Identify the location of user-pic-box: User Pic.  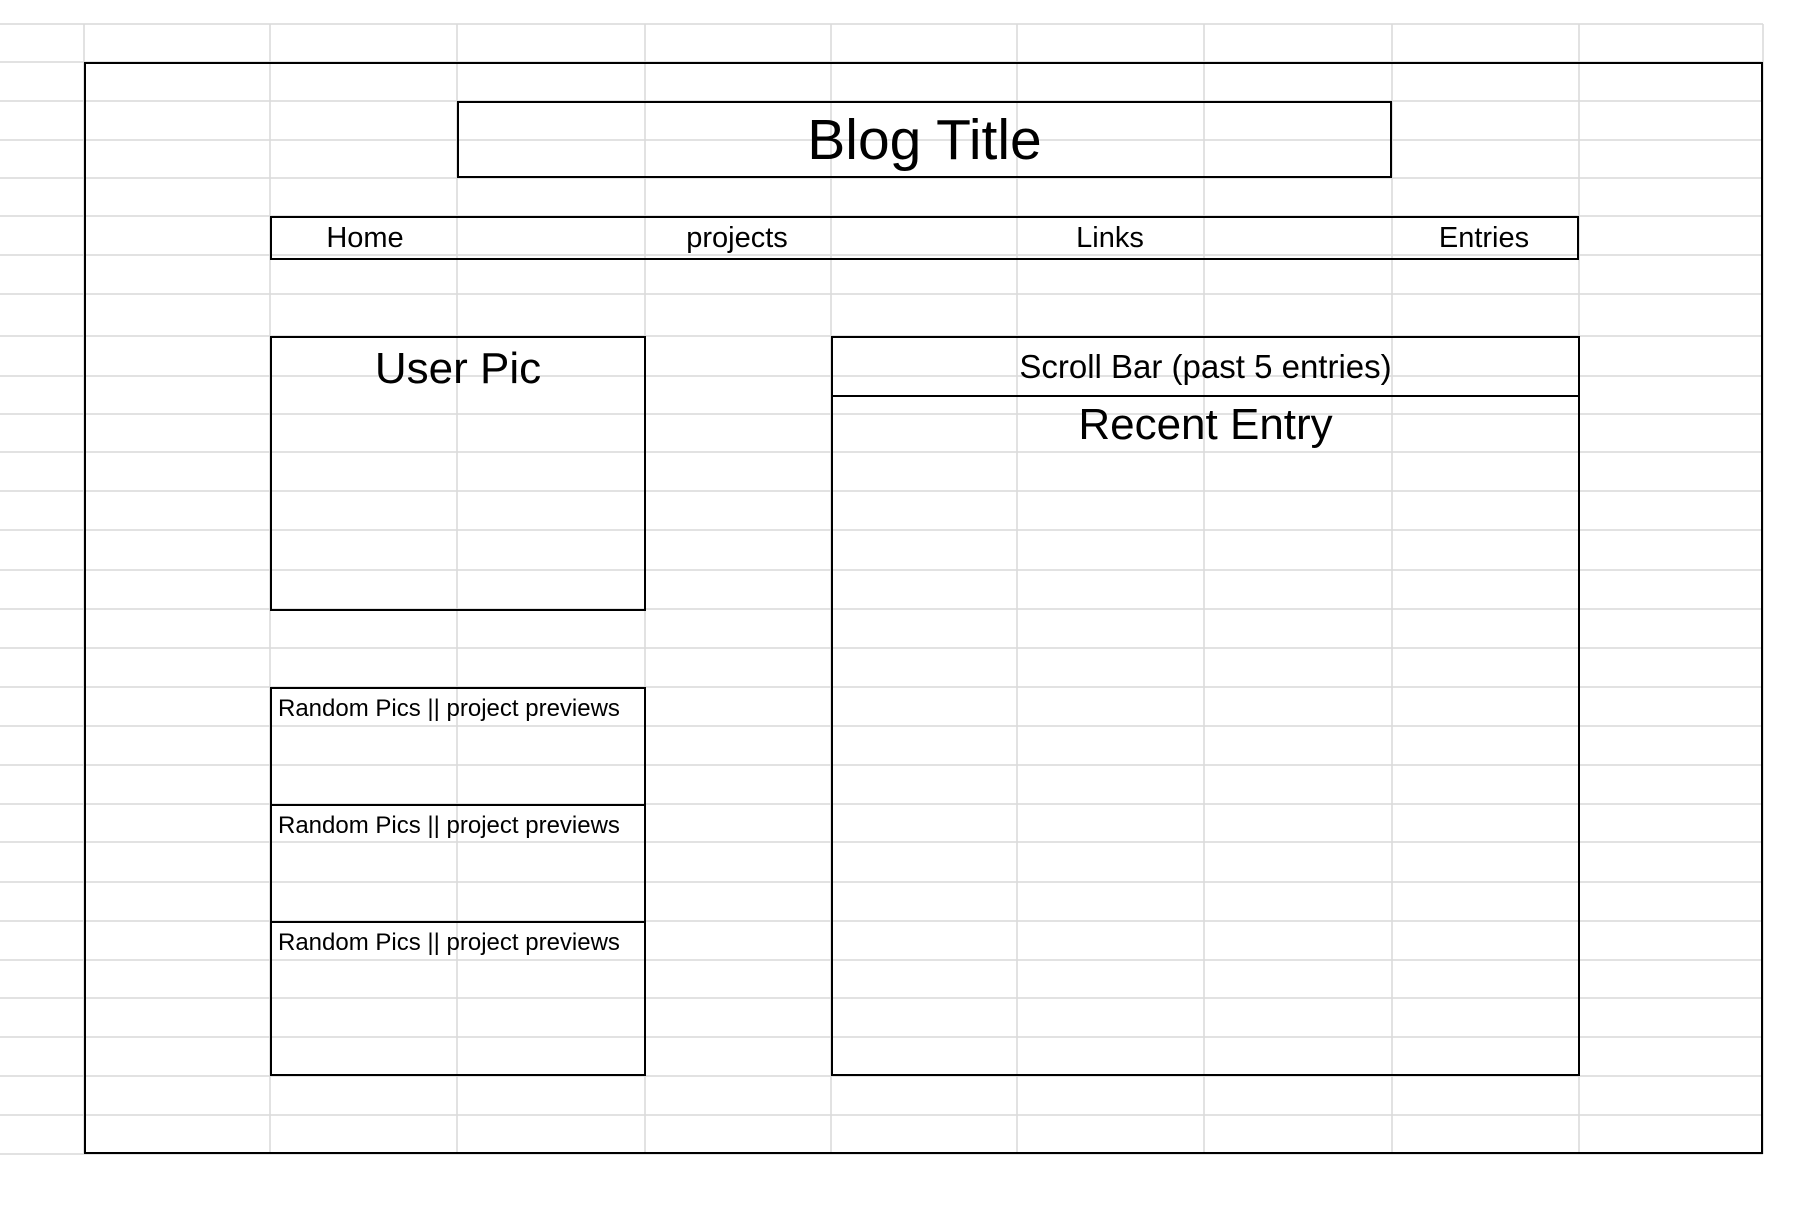
(458, 473).